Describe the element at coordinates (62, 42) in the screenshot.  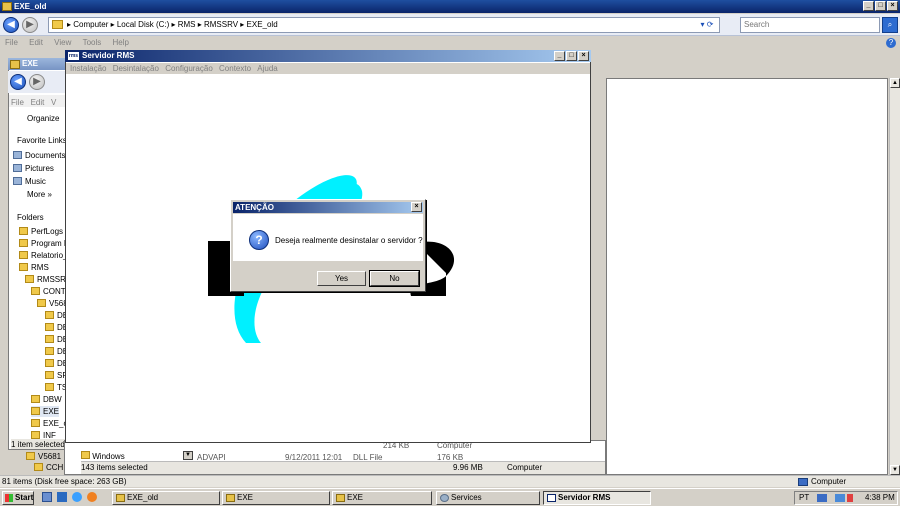
I see `menu-view: View` at that location.